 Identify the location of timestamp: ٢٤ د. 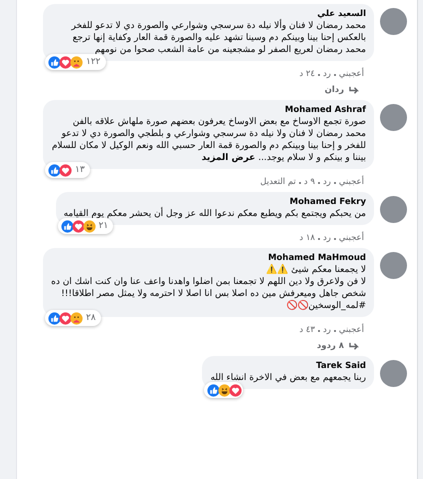
(307, 74).